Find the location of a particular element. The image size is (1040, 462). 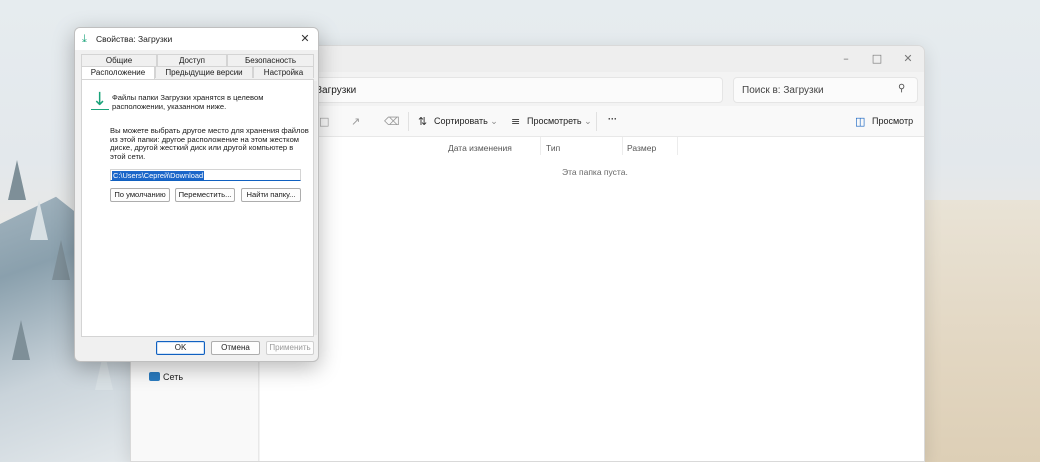

tab-previous-versions: Предыдущие версии is located at coordinates (204, 72).